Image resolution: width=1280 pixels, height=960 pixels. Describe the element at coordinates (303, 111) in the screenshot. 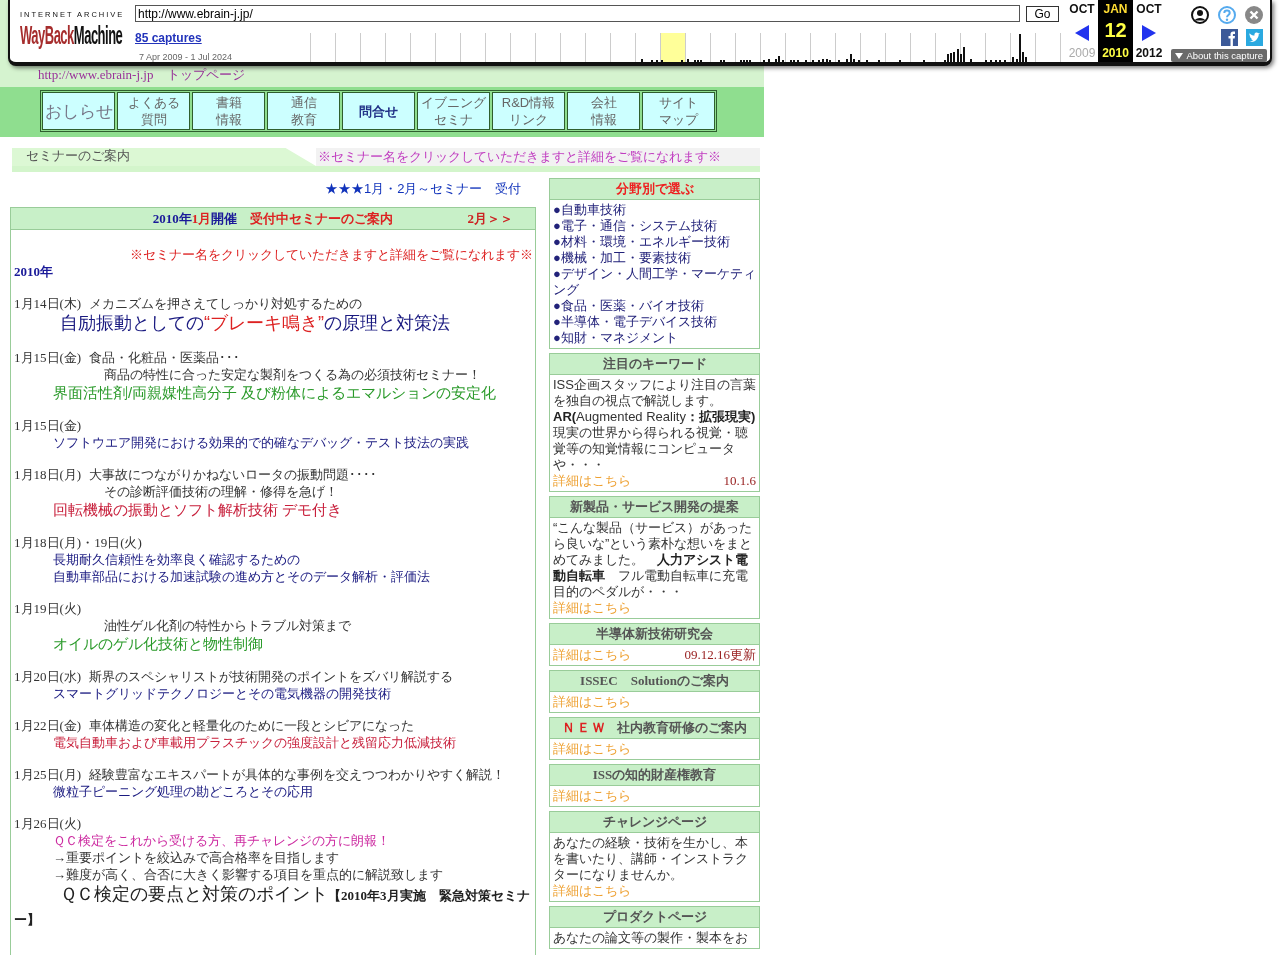

I see `nav-button: 通信教育` at that location.